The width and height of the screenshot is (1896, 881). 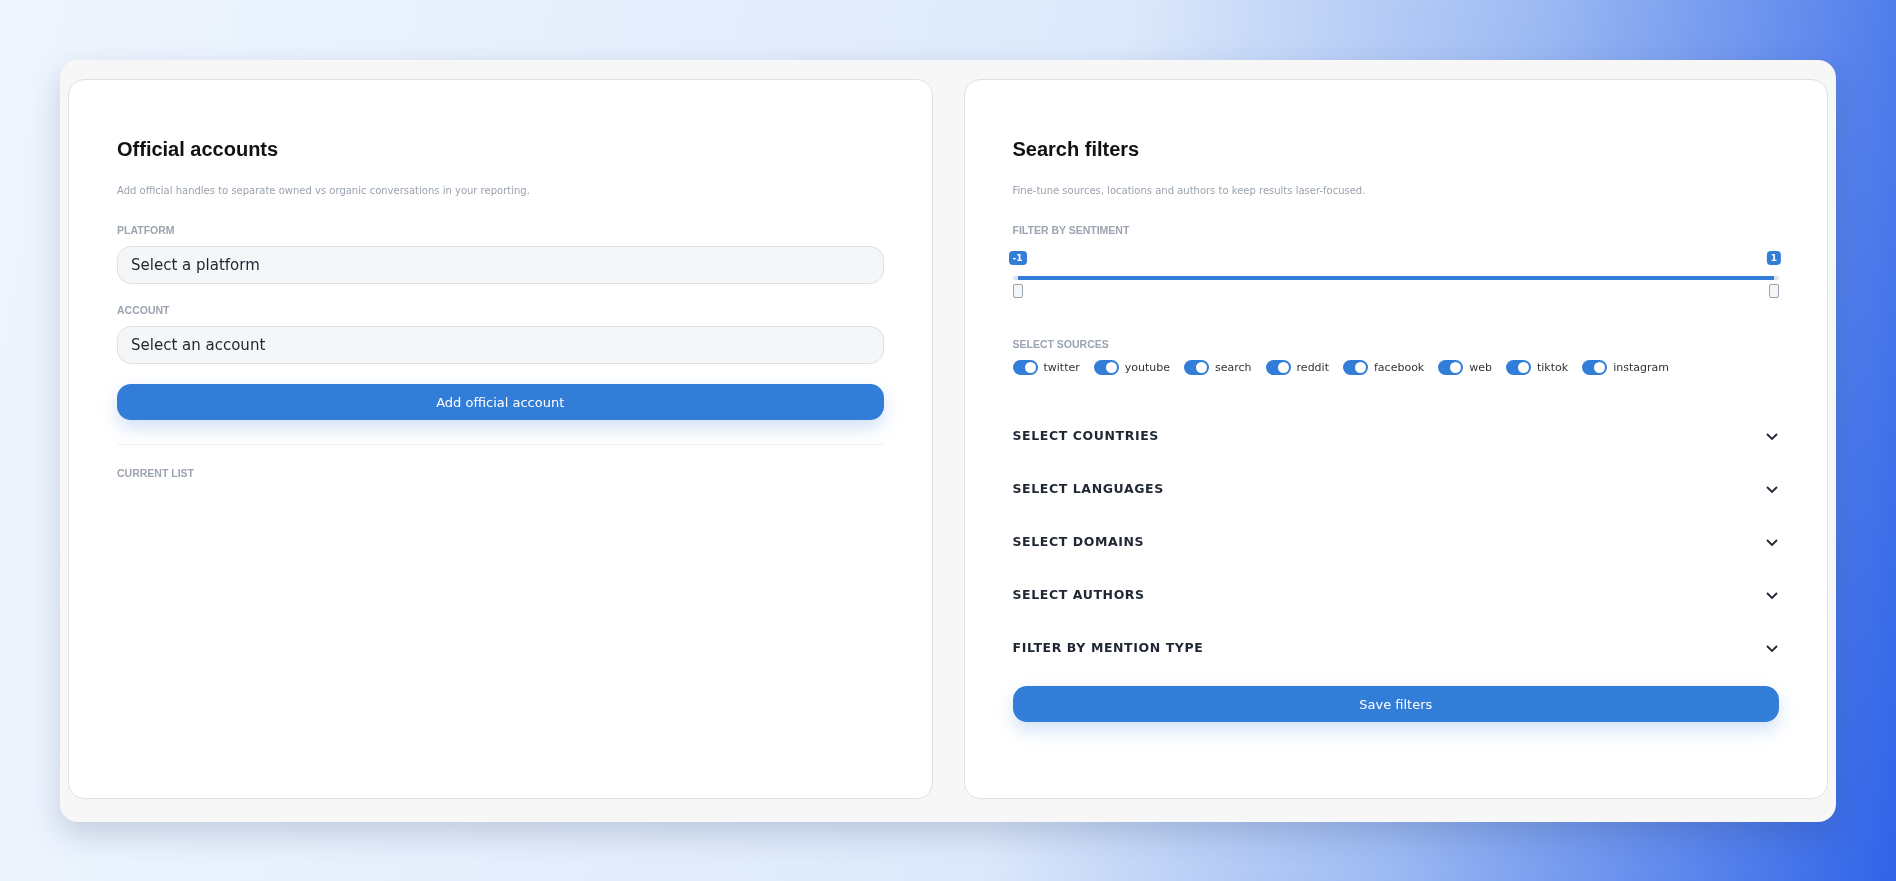 I want to click on accordion-title: SELECT LANGUAGES, so click(x=1088, y=488).